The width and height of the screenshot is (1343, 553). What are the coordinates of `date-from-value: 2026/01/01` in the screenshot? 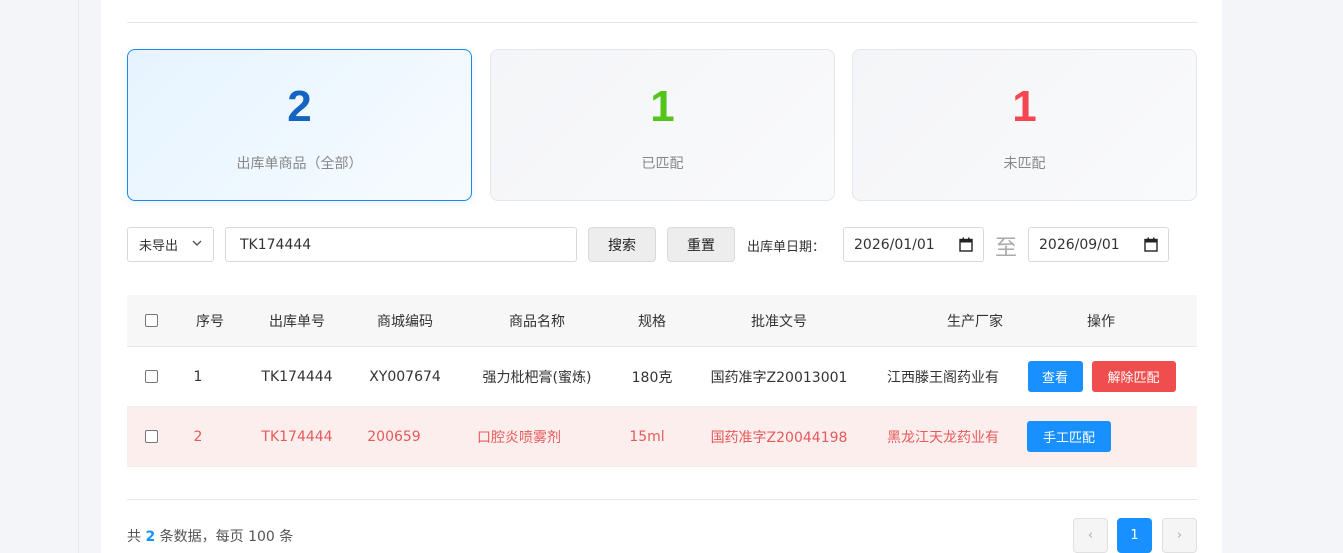 It's located at (894, 244).